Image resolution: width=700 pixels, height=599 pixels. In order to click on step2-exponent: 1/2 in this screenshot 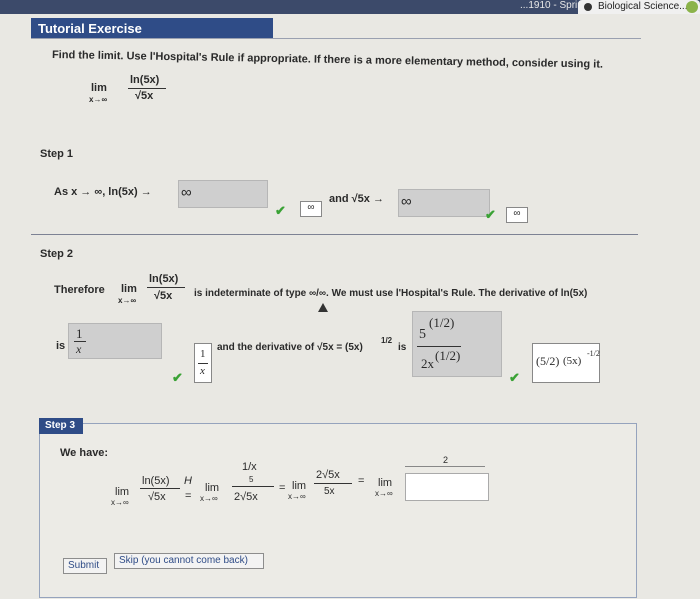, I will do `click(387, 340)`.